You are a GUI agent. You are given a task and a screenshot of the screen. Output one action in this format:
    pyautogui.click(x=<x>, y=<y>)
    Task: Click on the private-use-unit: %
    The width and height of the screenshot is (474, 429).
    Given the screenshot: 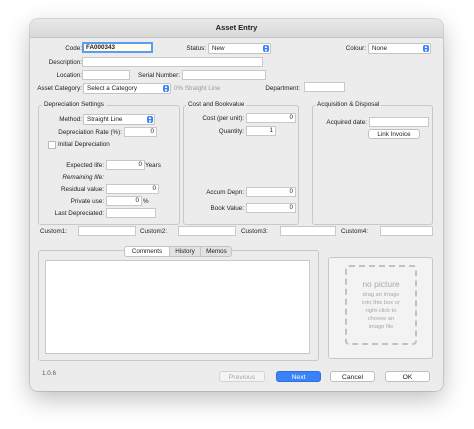 What is the action you would take?
    pyautogui.click(x=146, y=201)
    